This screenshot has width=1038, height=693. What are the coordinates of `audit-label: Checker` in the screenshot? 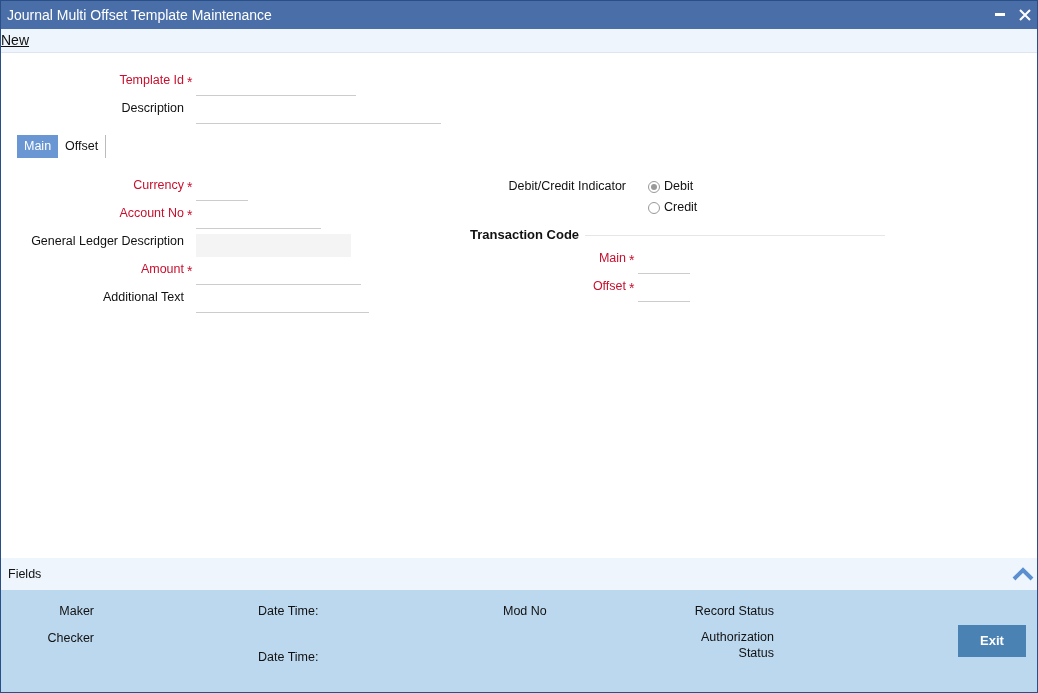 It's located at (70, 638).